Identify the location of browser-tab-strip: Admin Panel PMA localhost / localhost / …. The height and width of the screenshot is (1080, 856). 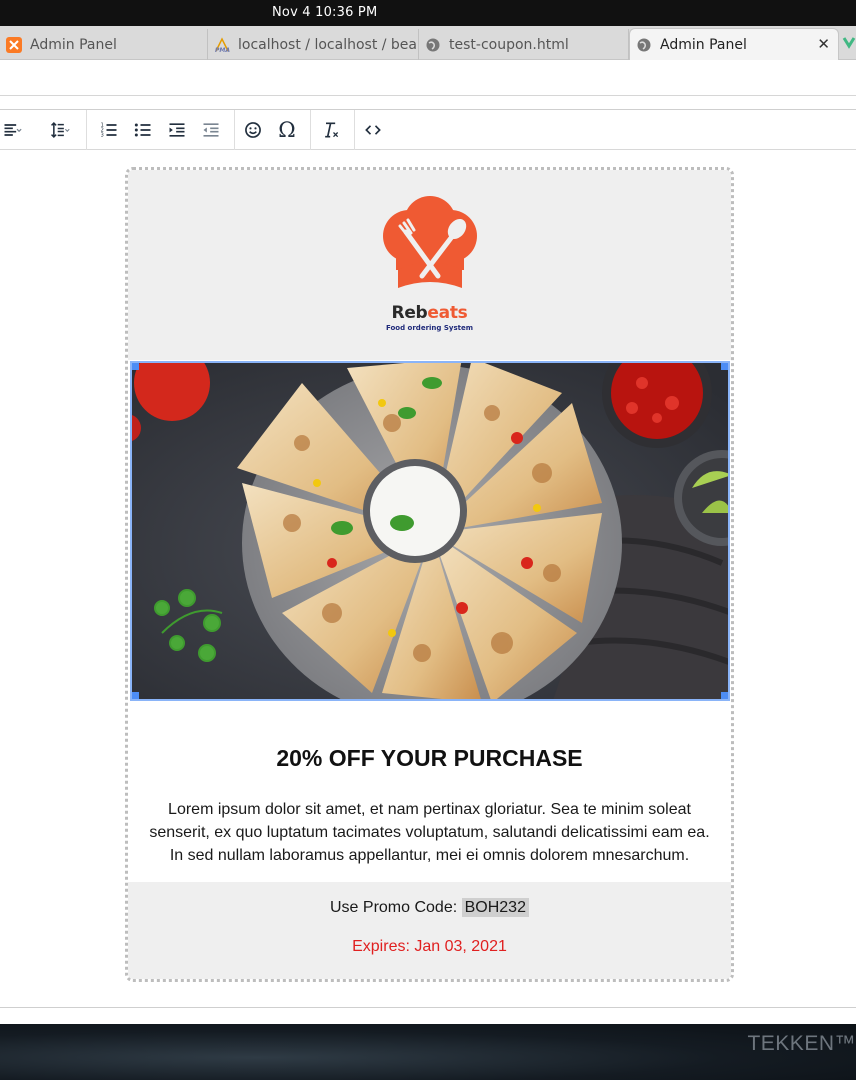
(428, 43).